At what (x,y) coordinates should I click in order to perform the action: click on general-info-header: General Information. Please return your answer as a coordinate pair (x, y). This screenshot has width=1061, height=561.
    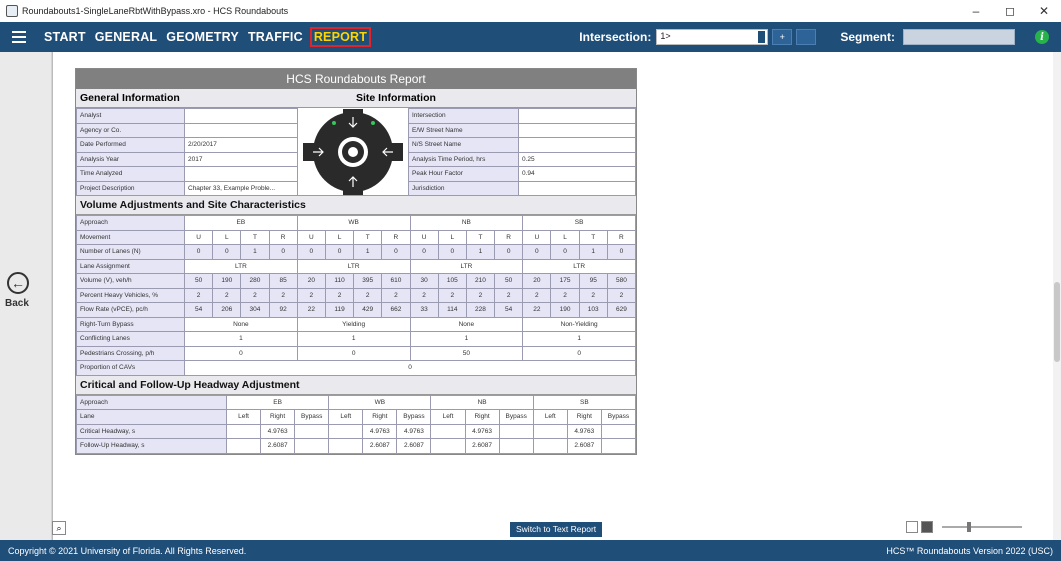
    Looking at the image, I should click on (214, 98).